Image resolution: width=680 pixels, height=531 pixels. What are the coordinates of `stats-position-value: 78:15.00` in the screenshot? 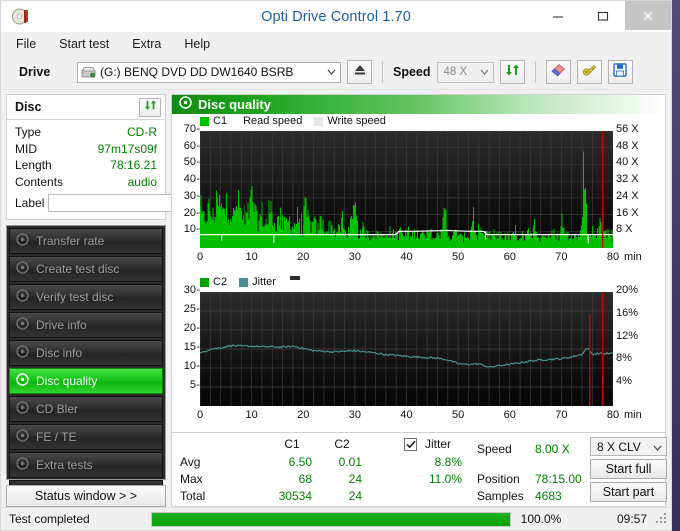 It's located at (558, 479).